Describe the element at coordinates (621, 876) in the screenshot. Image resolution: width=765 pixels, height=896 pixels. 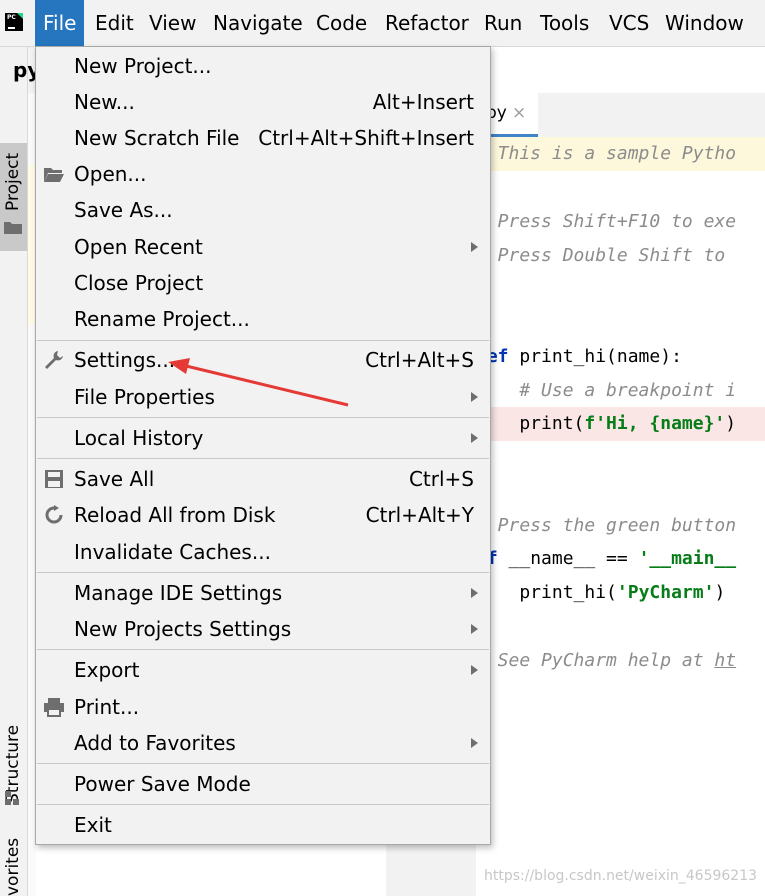
I see `watermark-text: https://blog.csdn.net/weixin_46596213` at that location.